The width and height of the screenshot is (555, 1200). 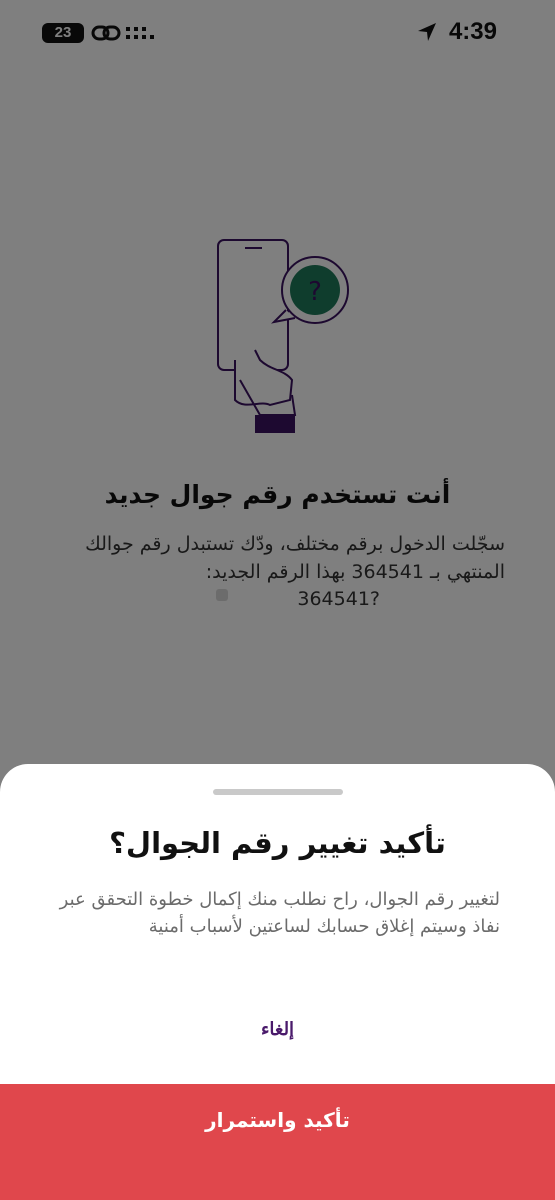 I want to click on confirm-continue-button: تأكيد واستمرار, so click(x=277, y=1142).